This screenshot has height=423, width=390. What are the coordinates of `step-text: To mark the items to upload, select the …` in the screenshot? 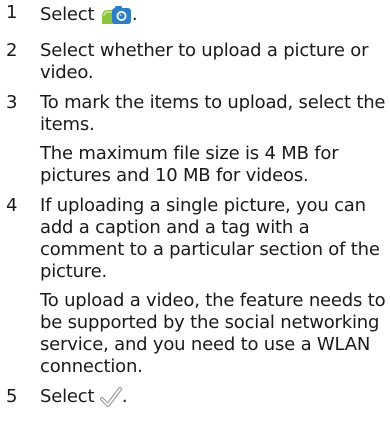 It's located at (213, 113).